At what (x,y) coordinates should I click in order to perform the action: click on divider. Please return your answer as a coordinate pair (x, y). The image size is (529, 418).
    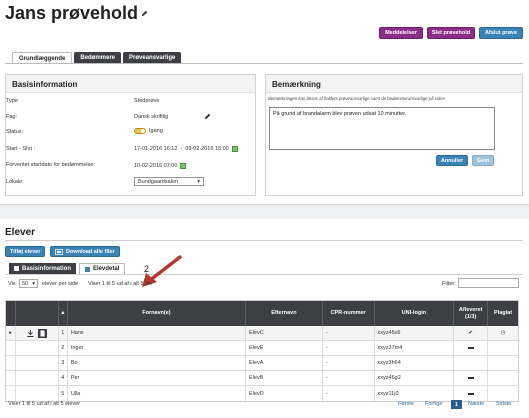
    Looking at the image, I should click on (264, 240).